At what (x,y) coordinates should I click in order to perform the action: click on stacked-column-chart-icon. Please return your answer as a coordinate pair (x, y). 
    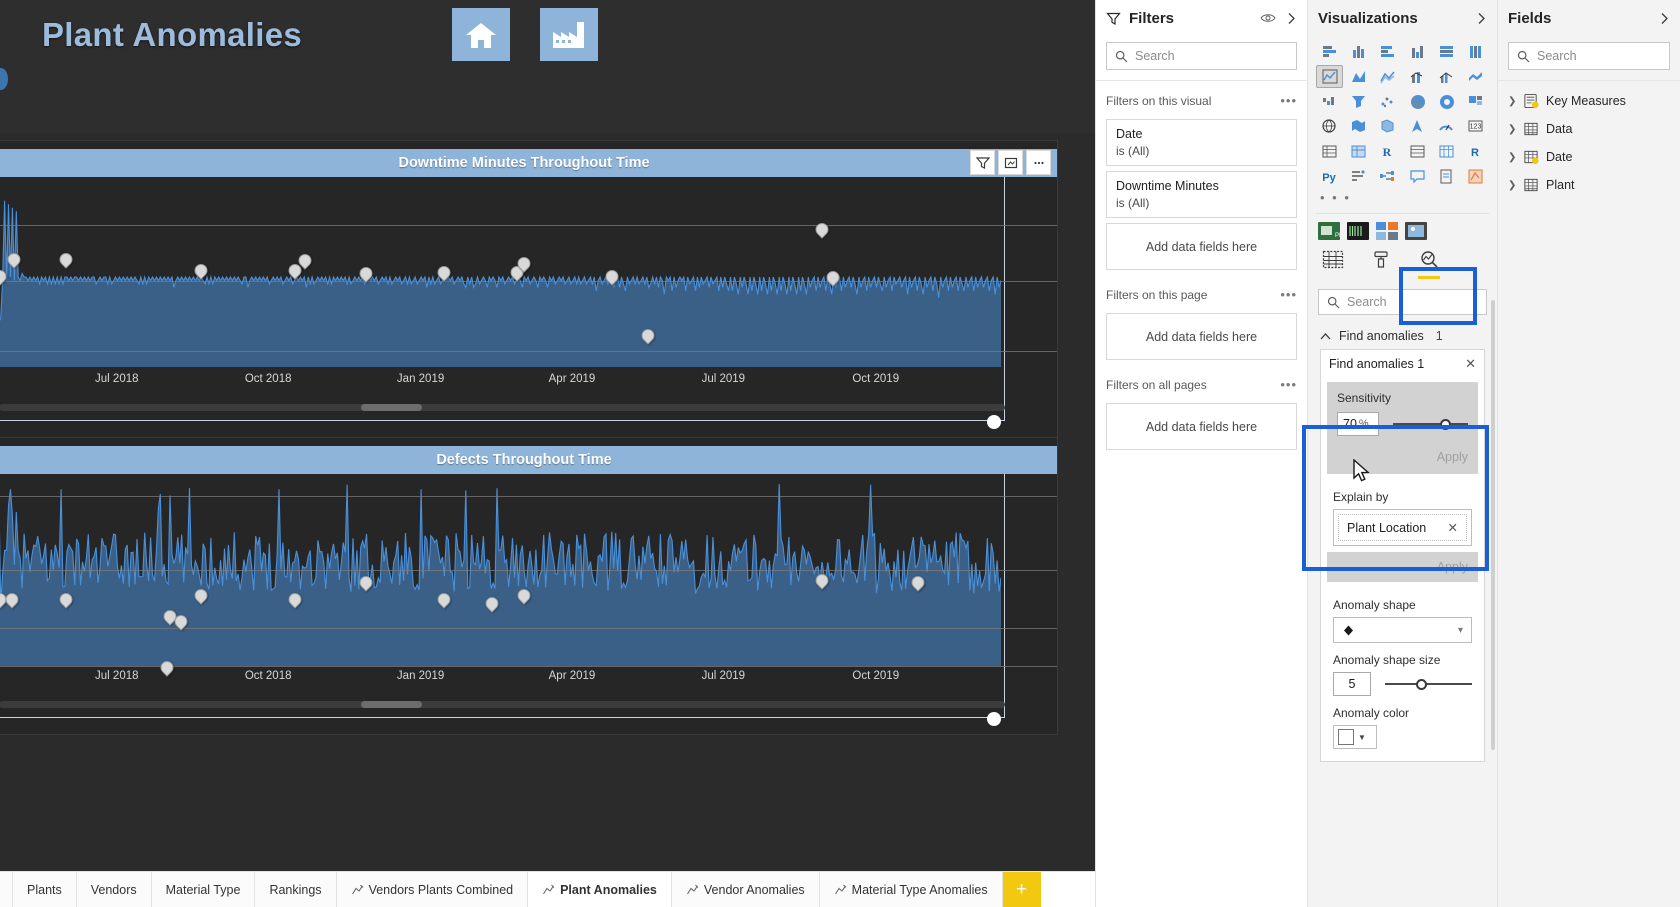
    Looking at the image, I should click on (1358, 51).